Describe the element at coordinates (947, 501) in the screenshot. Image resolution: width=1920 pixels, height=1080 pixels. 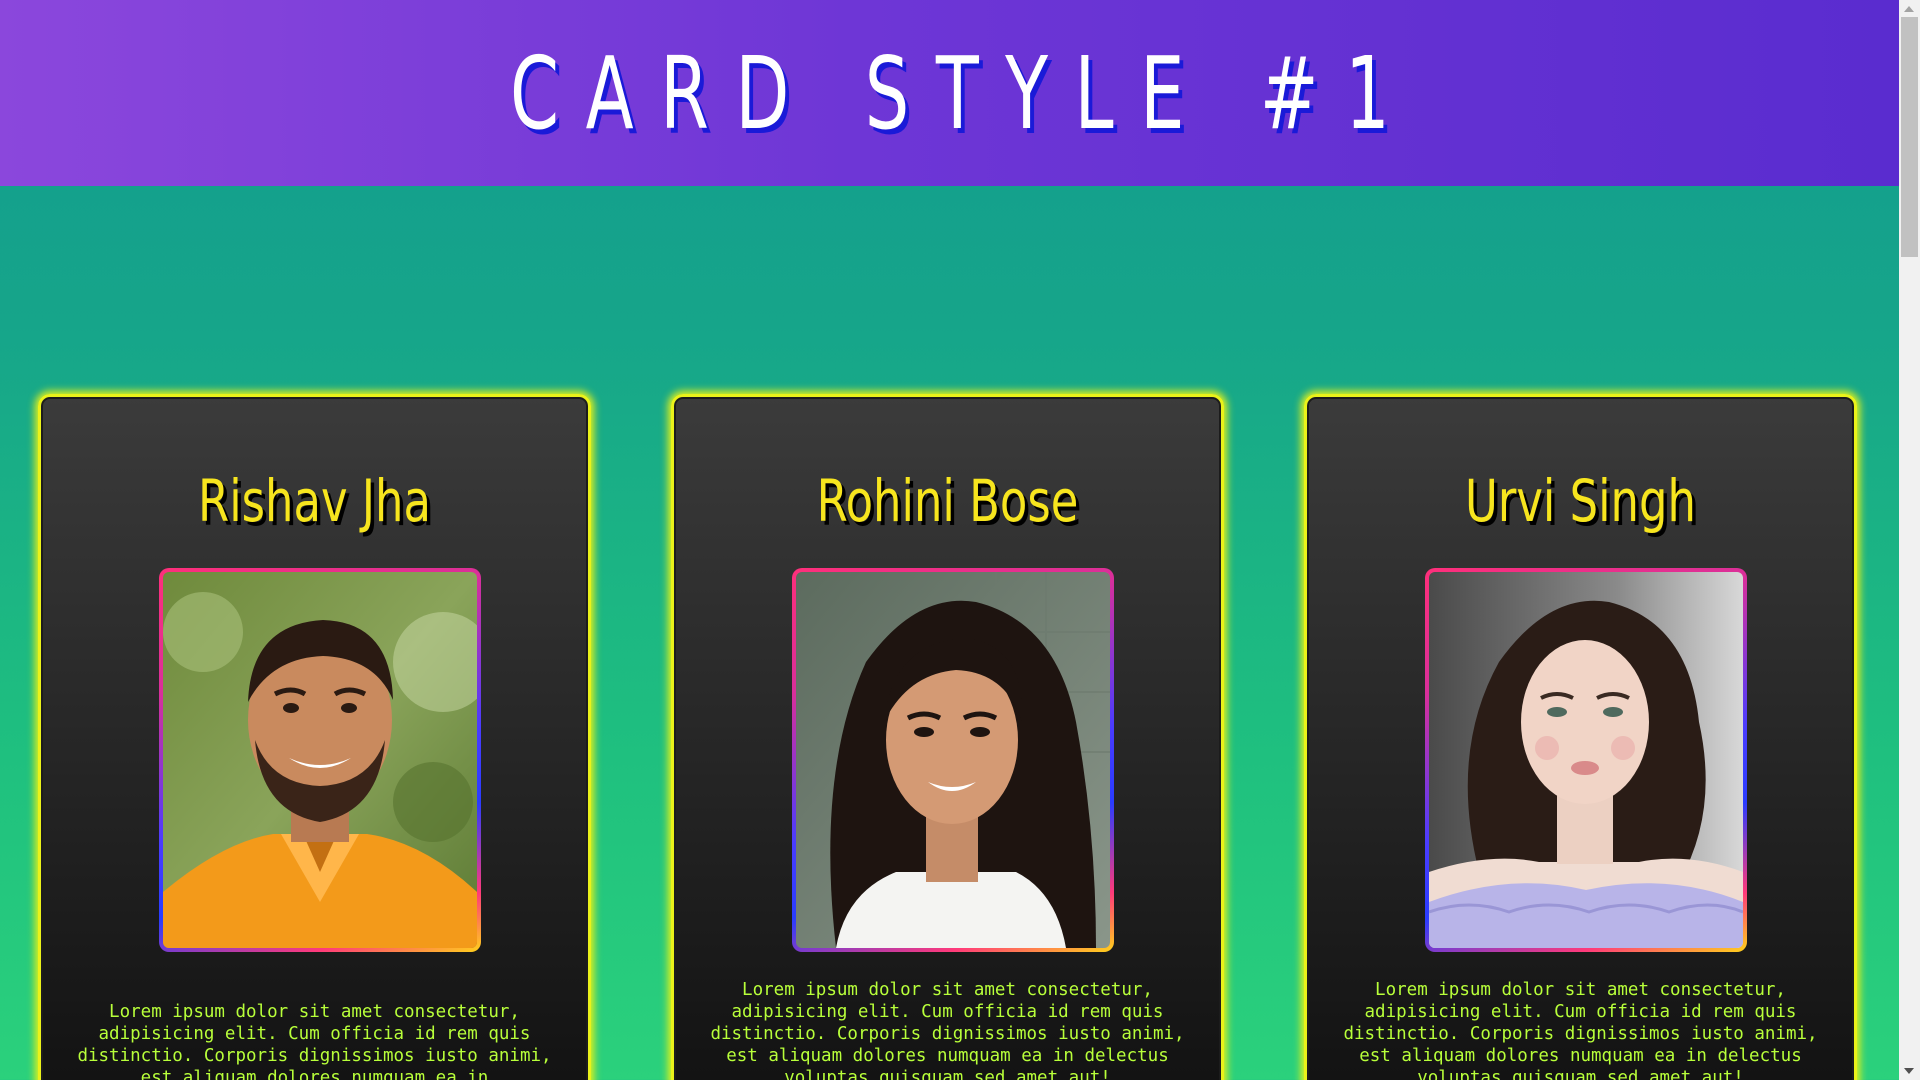
I see `card-name: Rohini Bose` at that location.